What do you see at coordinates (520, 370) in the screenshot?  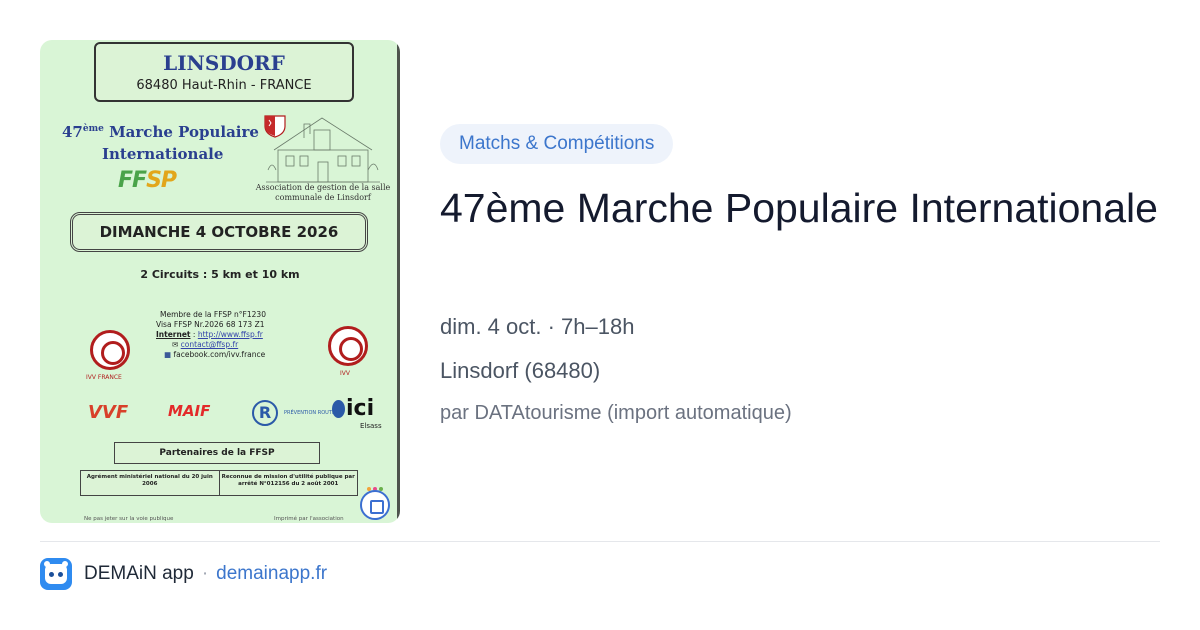 I see `event-location: Linsdorf (68480)` at bounding box center [520, 370].